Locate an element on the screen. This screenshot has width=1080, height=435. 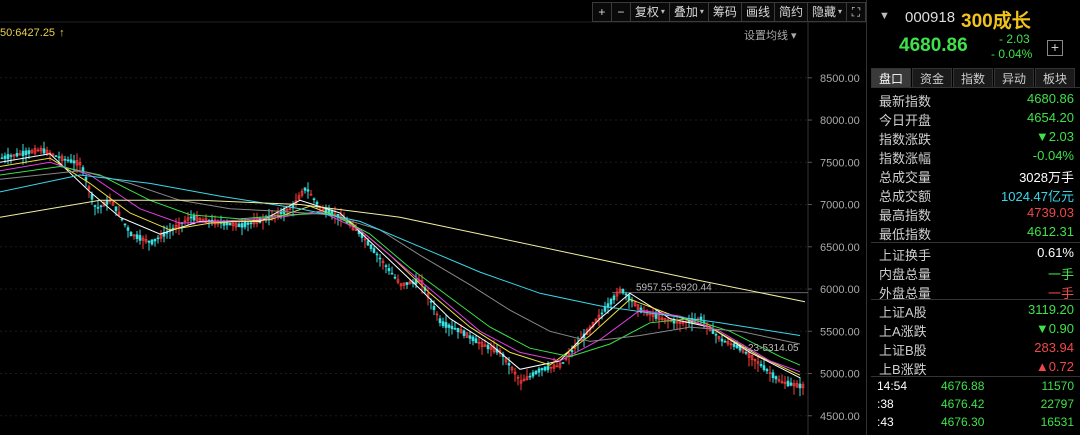
tick-time: :38 is located at coordinates (885, 404).